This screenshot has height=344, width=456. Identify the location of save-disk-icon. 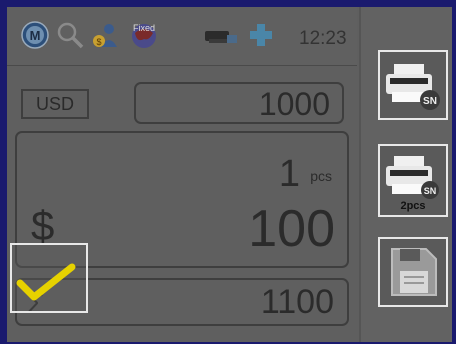
(414, 272).